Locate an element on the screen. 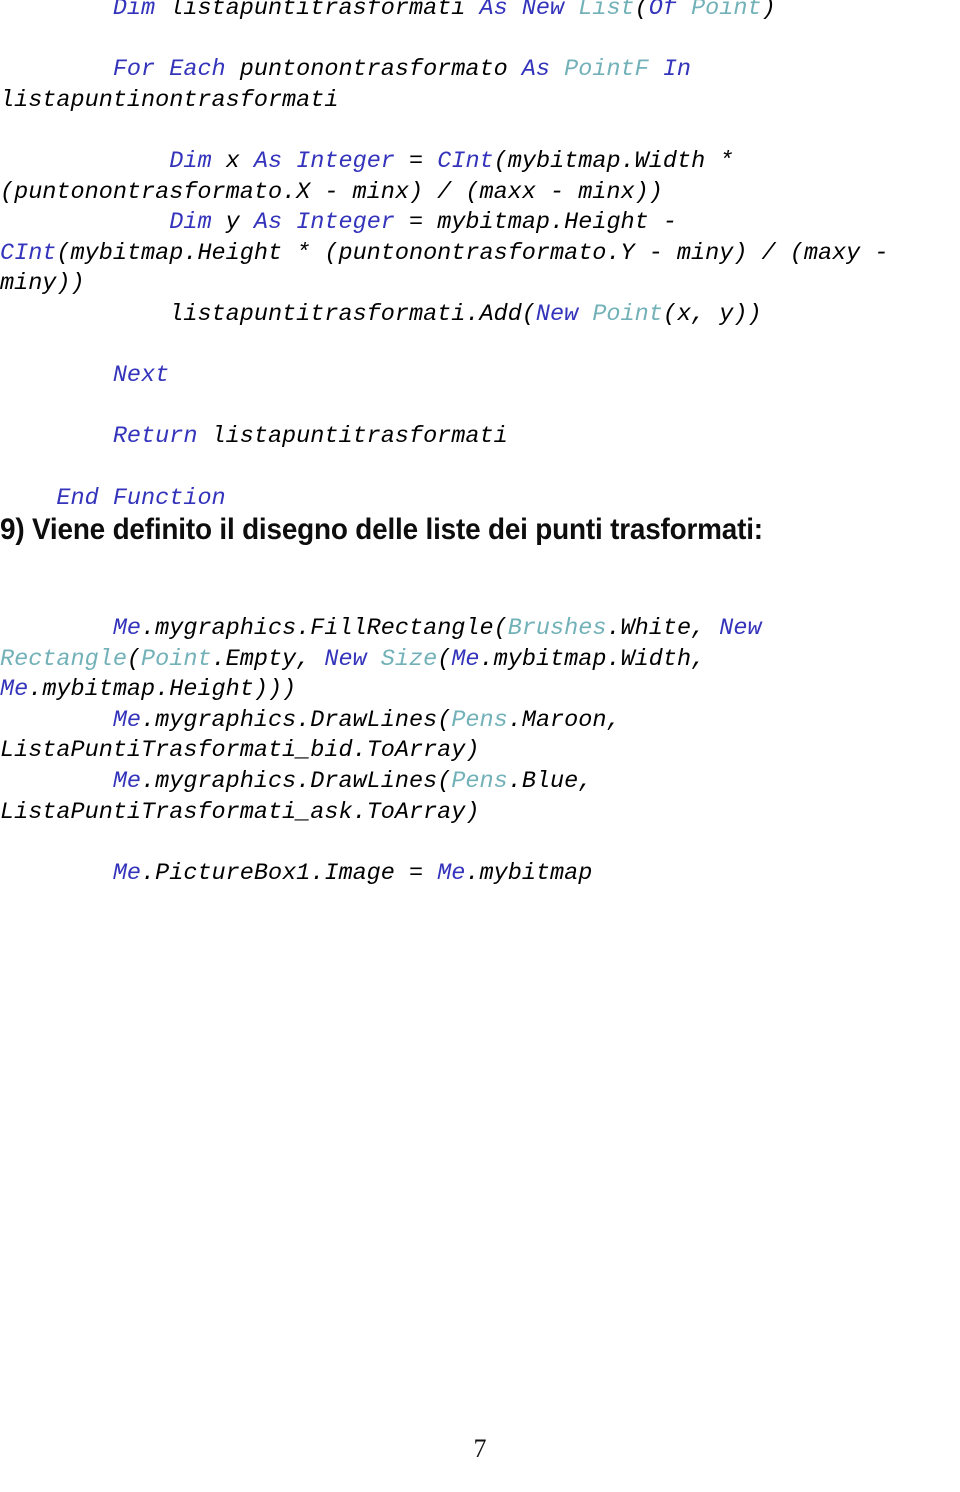  code-text: (x, y)) is located at coordinates (712, 314).